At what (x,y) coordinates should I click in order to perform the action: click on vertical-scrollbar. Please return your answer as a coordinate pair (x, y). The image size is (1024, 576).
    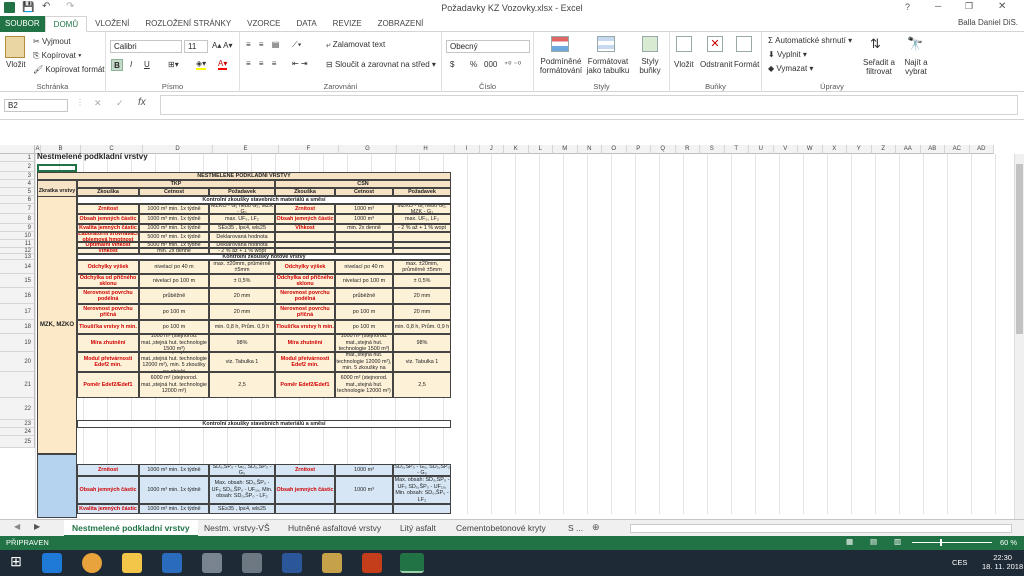
    Looking at the image, I should click on (1019, 336).